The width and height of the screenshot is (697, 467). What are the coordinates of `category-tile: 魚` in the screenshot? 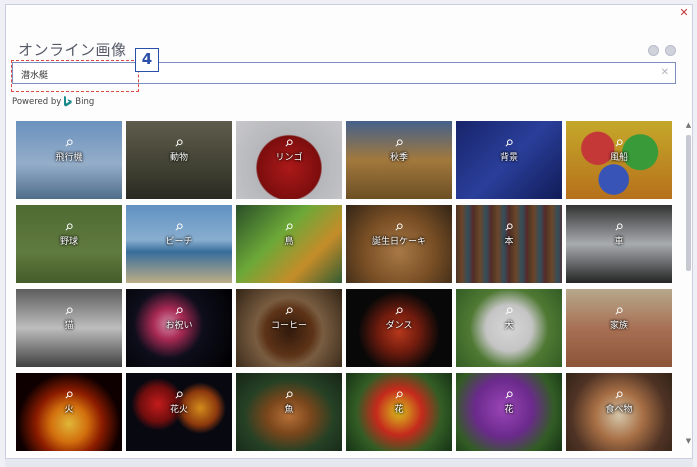 It's located at (289, 412).